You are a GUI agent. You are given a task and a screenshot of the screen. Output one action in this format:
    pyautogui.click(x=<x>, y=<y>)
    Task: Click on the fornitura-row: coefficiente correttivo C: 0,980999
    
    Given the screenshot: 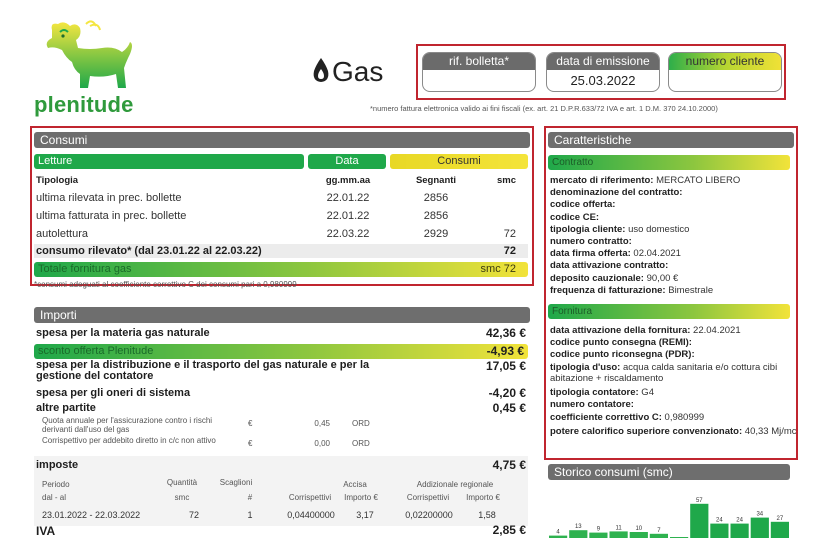 What is the action you would take?
    pyautogui.click(x=627, y=417)
    